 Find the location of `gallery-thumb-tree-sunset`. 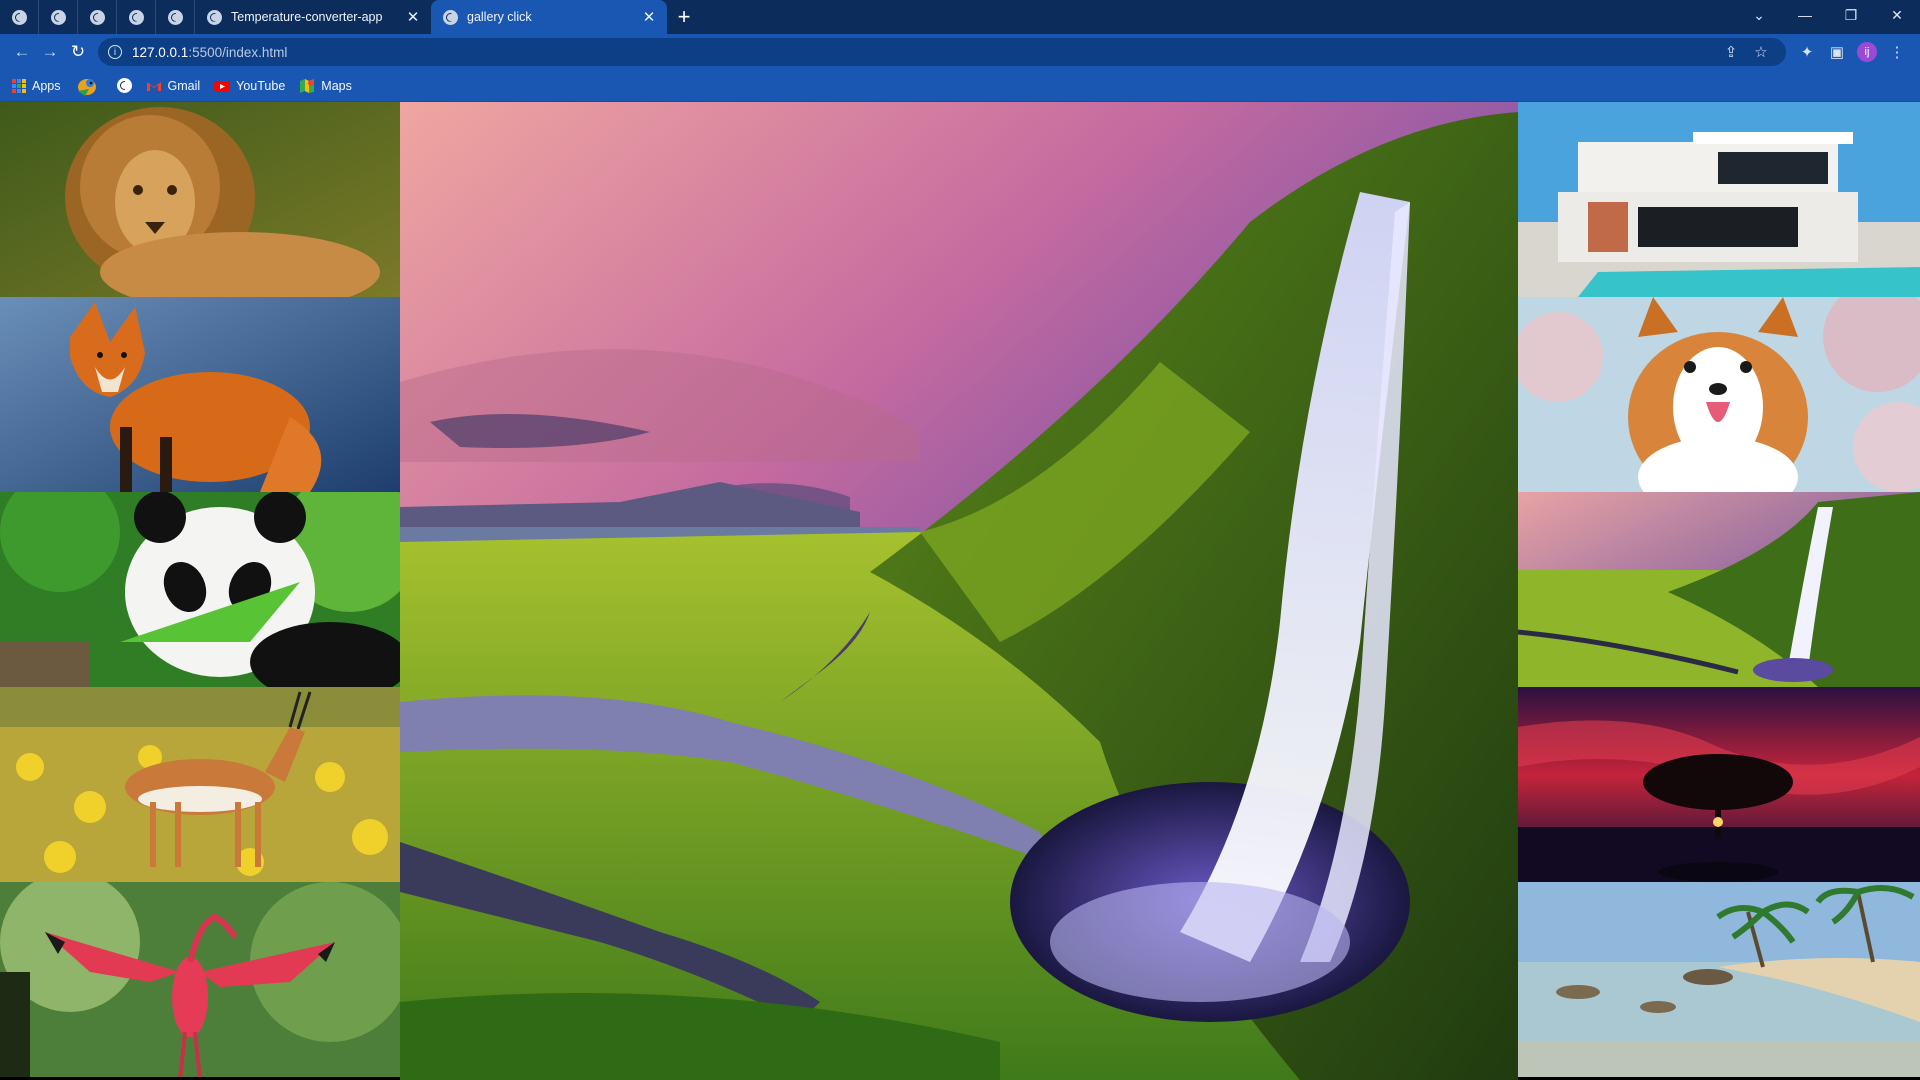

gallery-thumb-tree-sunset is located at coordinates (1719, 784).